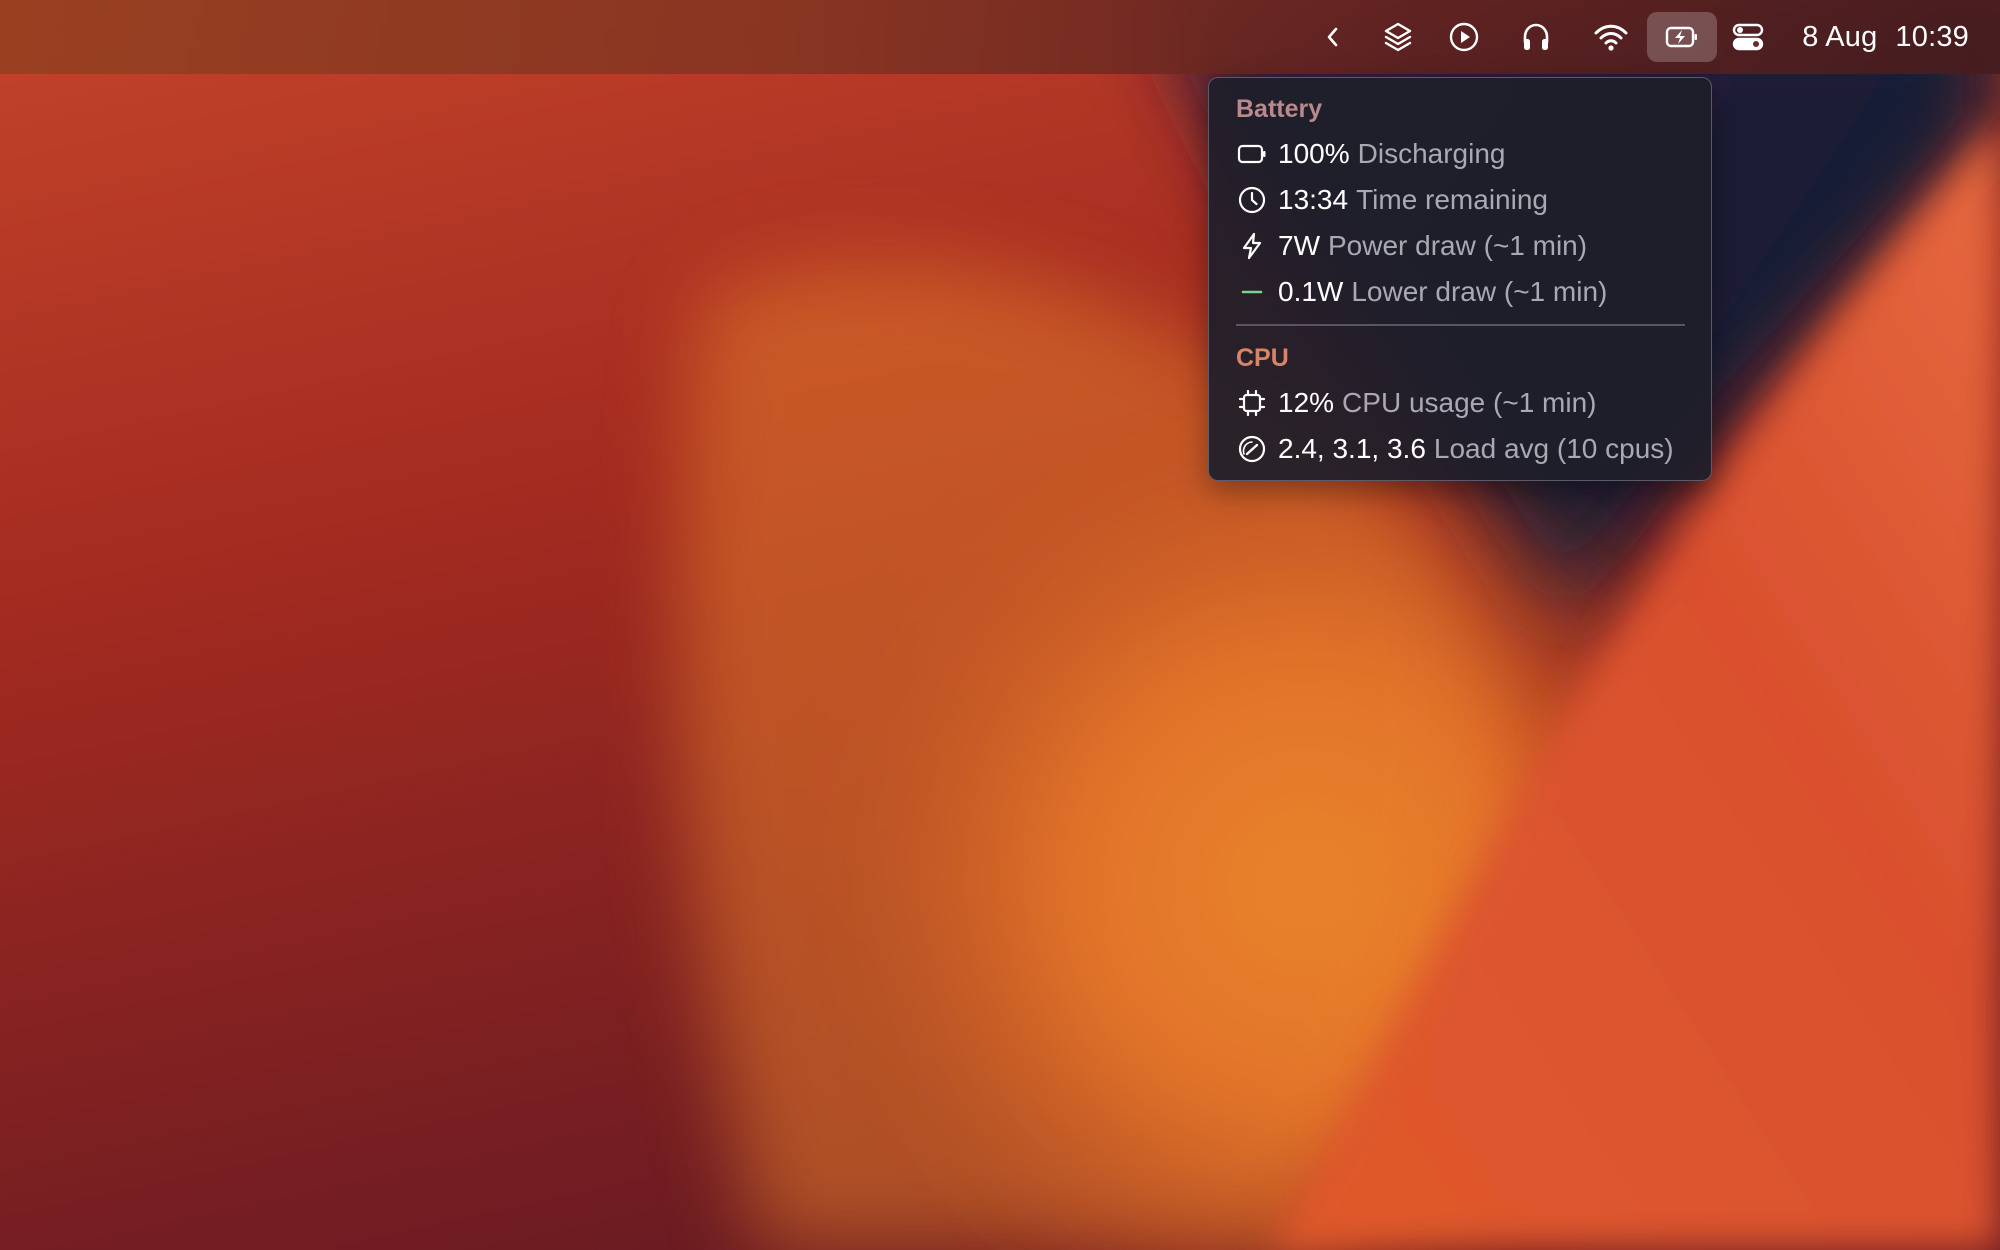 The height and width of the screenshot is (1250, 2000). I want to click on wifi-icon, so click(1611, 37).